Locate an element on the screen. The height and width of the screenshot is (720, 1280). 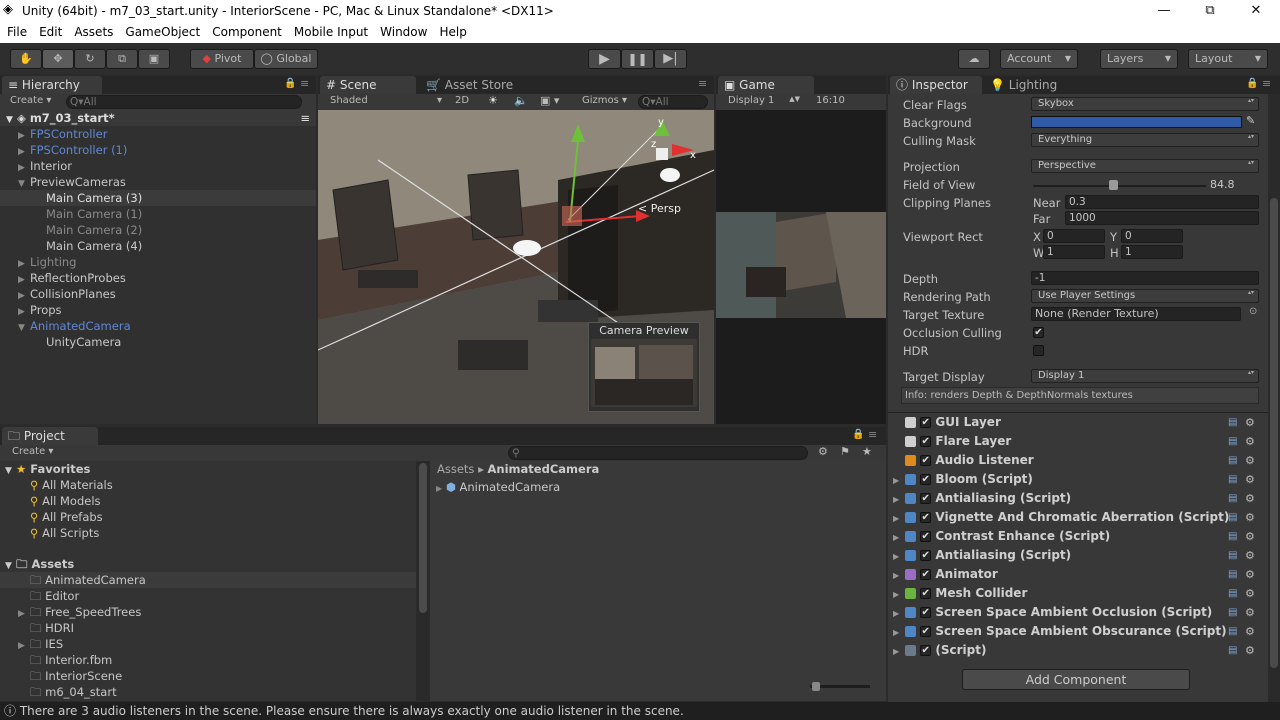
asset-folder-item: 🗀 AnimatedCamera is located at coordinates (208, 580).